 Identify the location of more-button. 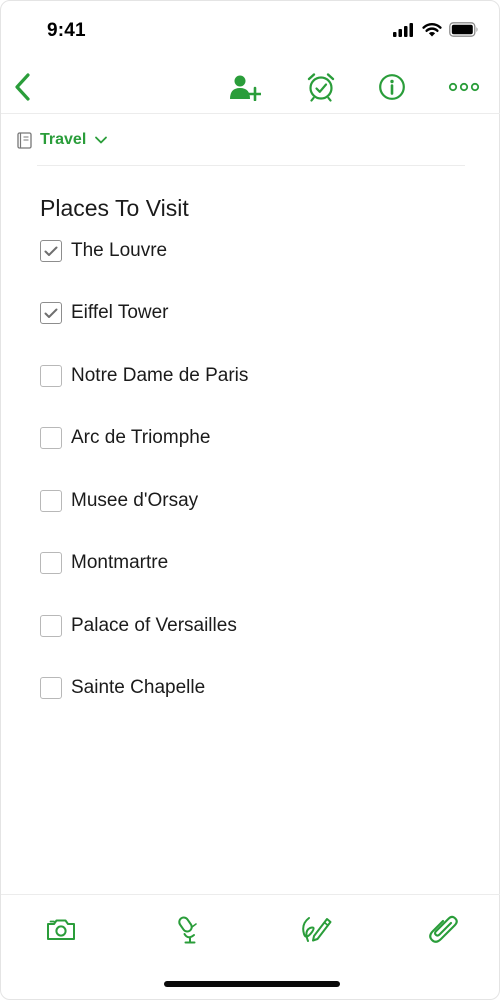
(464, 87).